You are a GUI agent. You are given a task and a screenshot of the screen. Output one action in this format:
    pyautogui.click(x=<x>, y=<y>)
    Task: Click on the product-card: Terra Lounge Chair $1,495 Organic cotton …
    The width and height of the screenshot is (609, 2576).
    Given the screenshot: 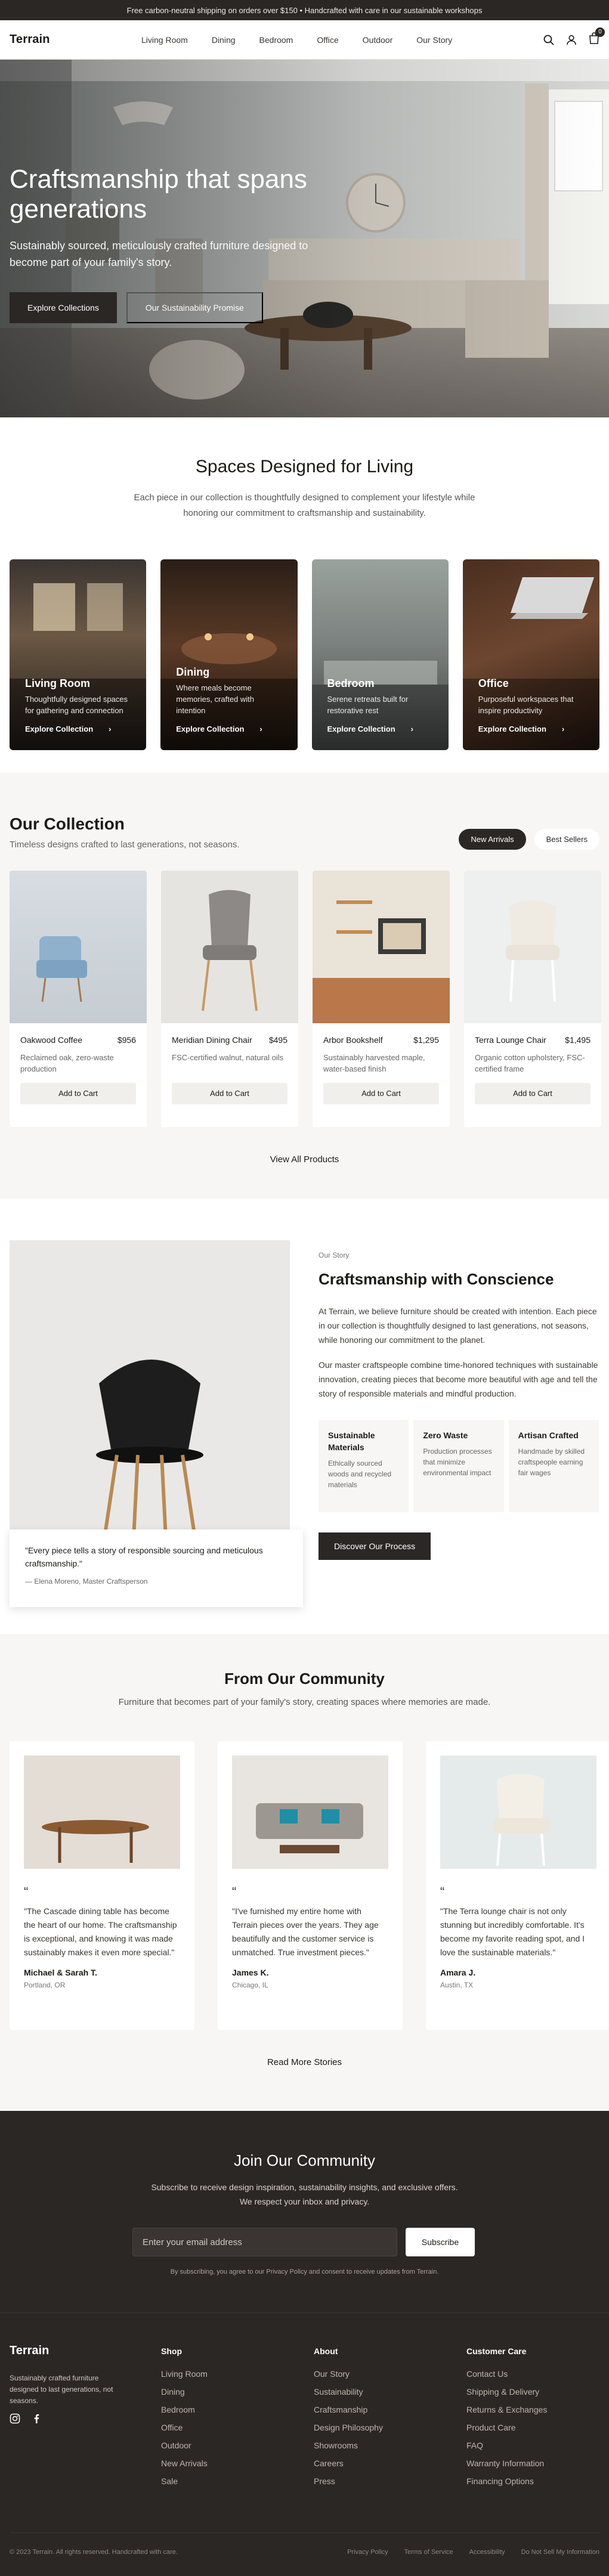 What is the action you would take?
    pyautogui.click(x=532, y=999)
    